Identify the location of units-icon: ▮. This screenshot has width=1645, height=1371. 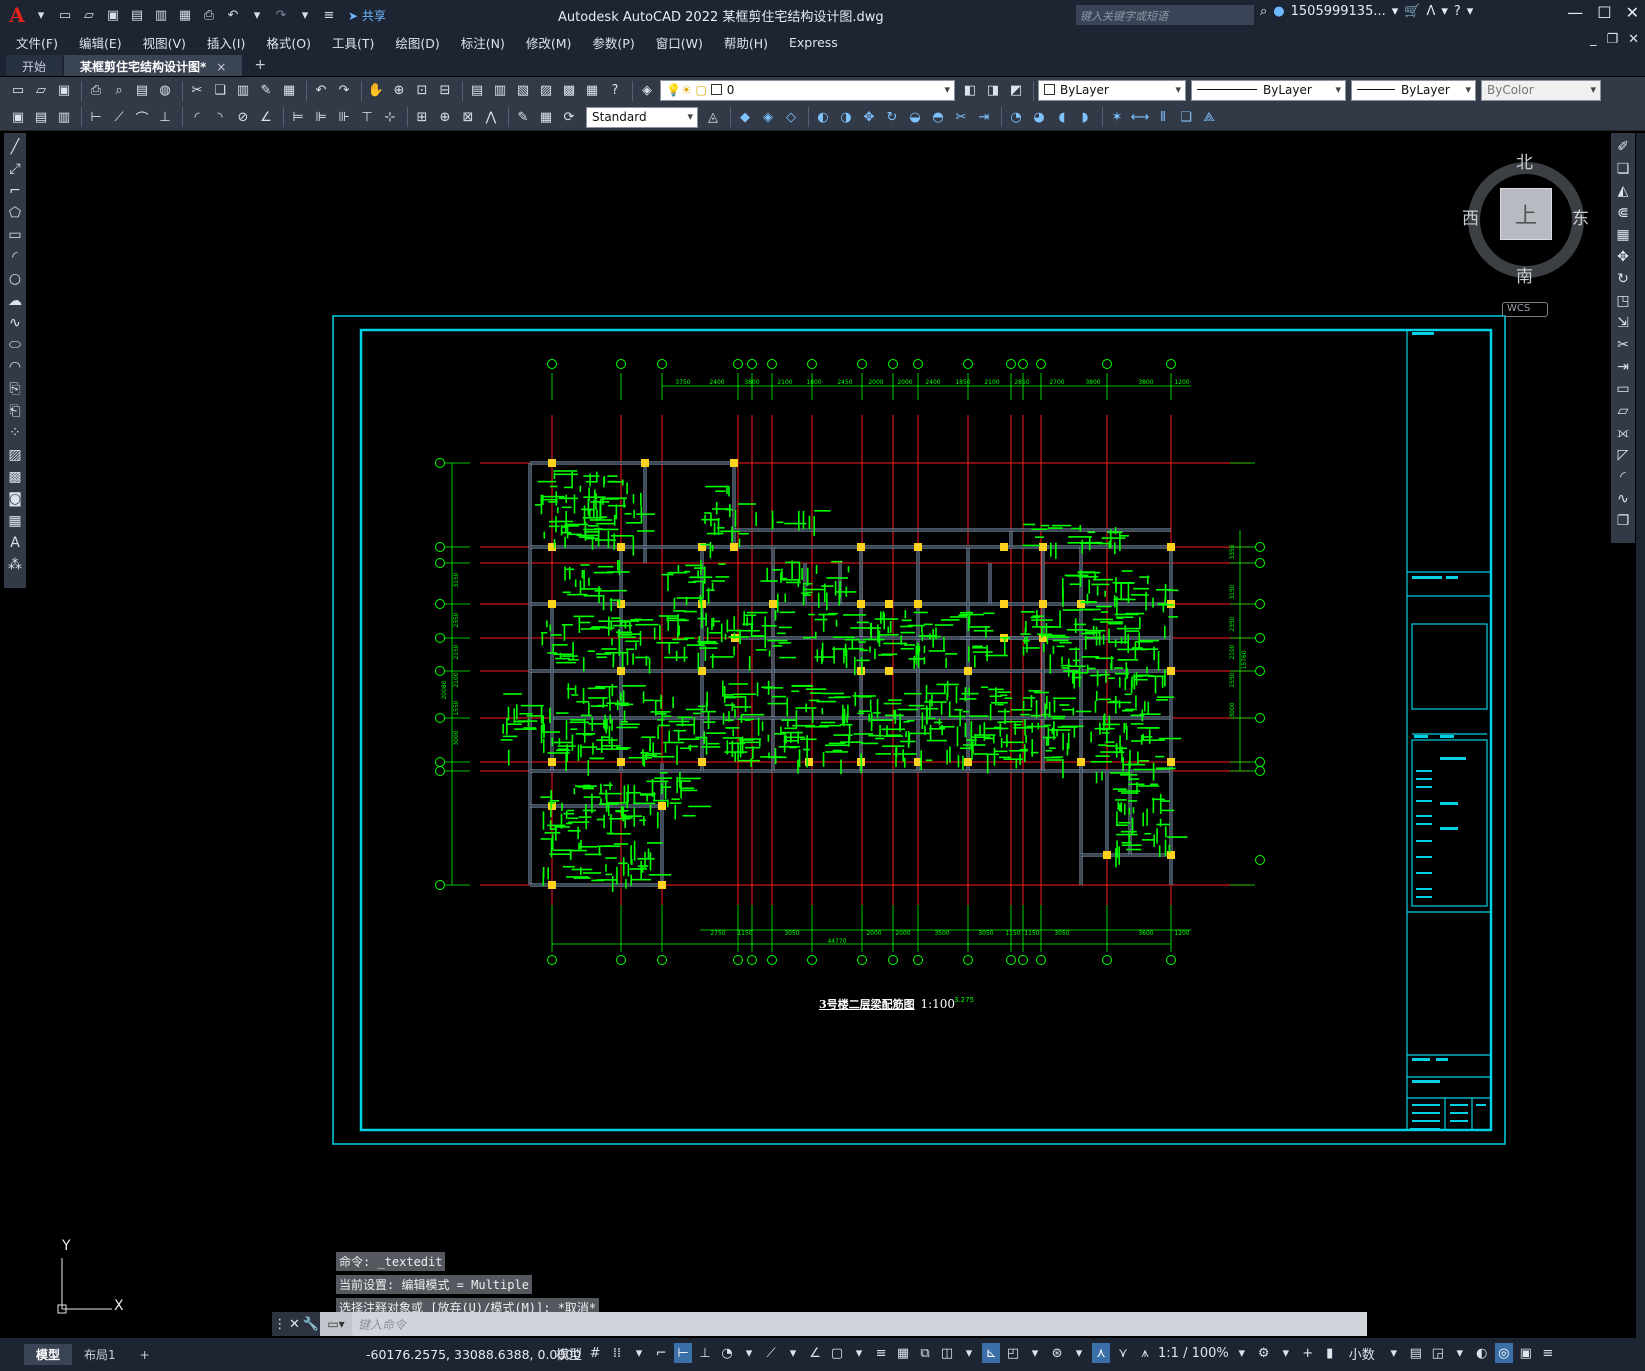
(1330, 1353).